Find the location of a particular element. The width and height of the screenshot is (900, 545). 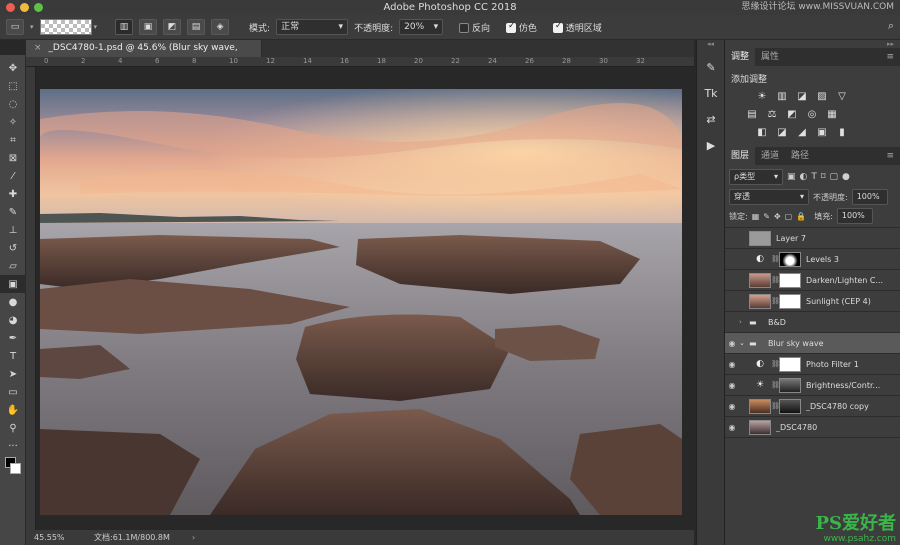

background-color-swatch is located at coordinates (15, 468).